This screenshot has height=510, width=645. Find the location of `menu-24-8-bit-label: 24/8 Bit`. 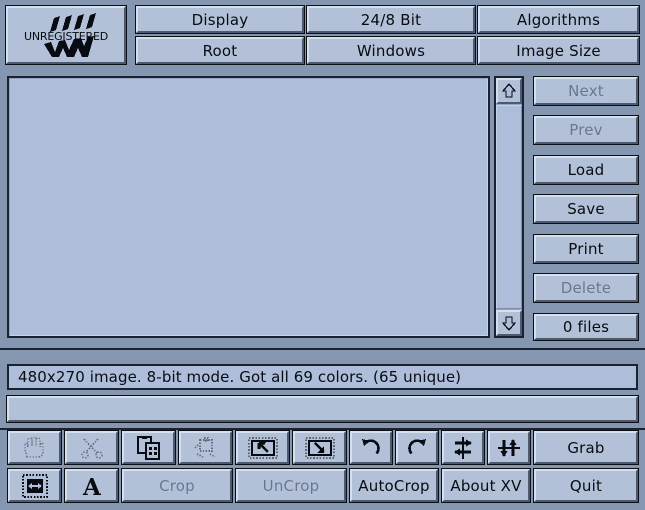

menu-24-8-bit-label: 24/8 Bit is located at coordinates (391, 19).